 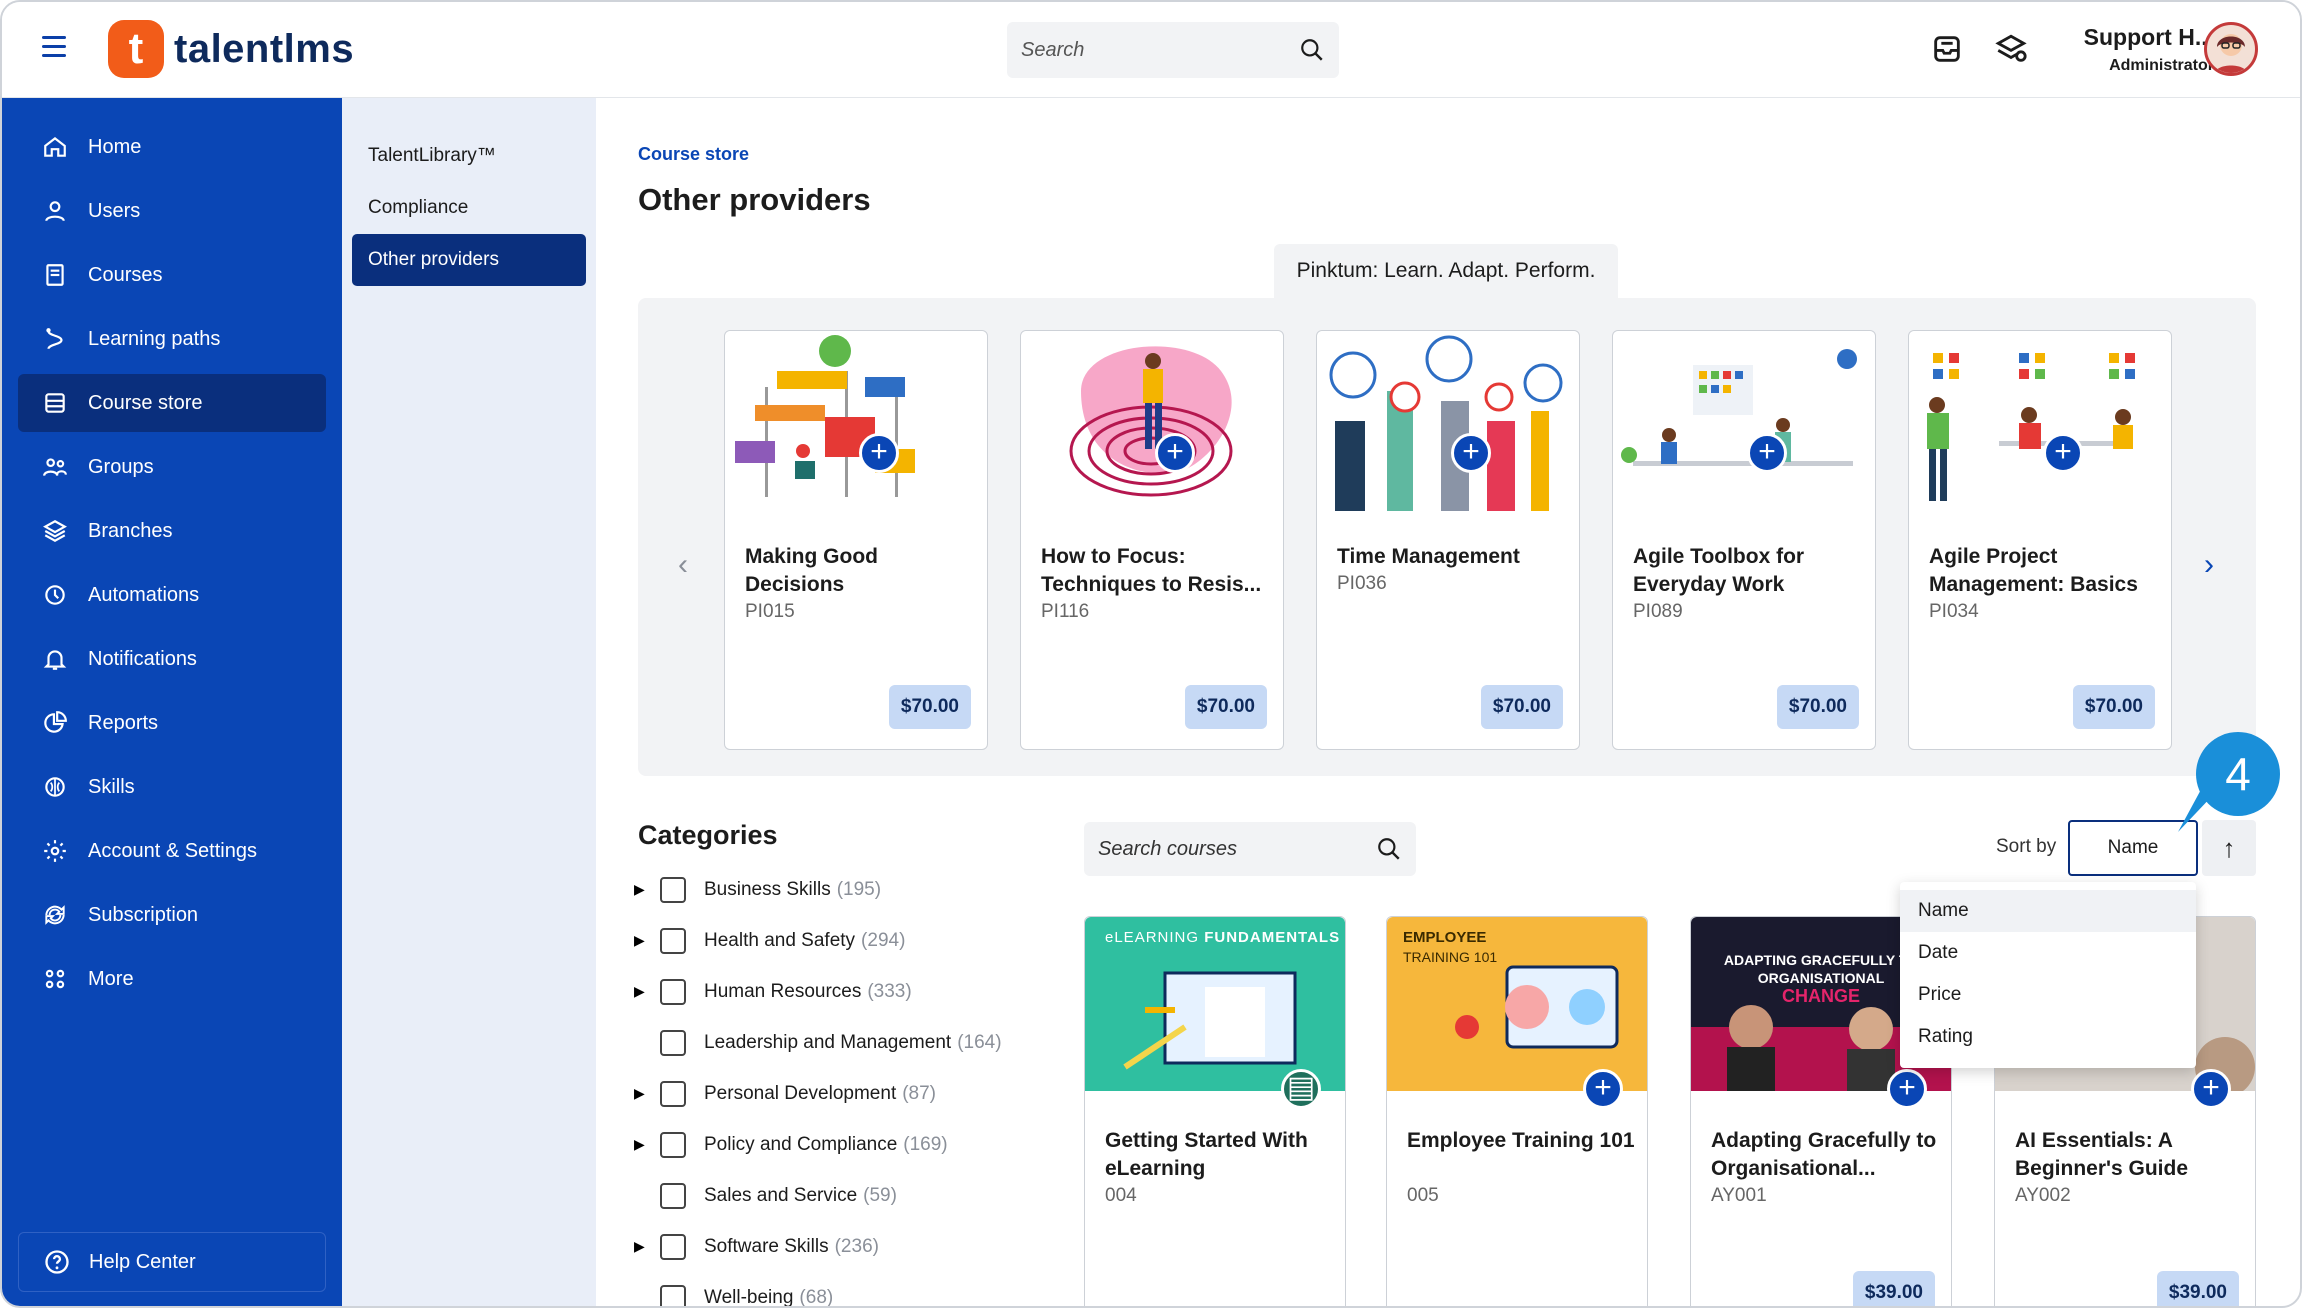 What do you see at coordinates (818, 991) in the screenshot?
I see `category-item: ▶ Human Resources (333)` at bounding box center [818, 991].